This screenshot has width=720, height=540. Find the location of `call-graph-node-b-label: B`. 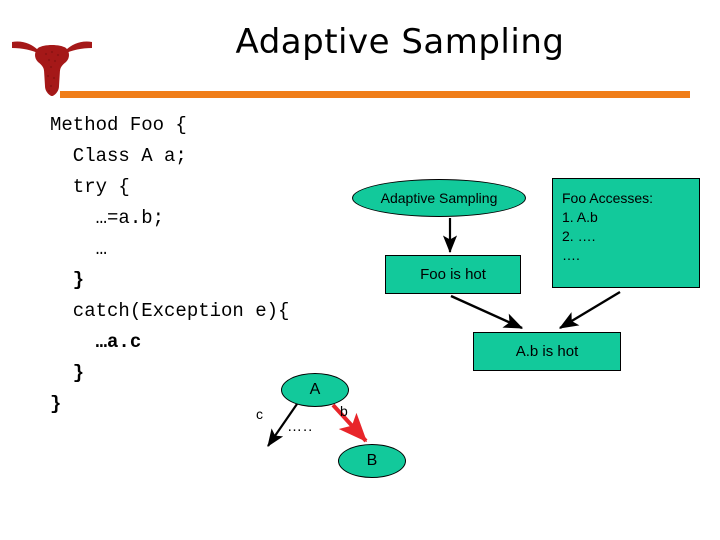

call-graph-node-b-label: B is located at coordinates (372, 460).